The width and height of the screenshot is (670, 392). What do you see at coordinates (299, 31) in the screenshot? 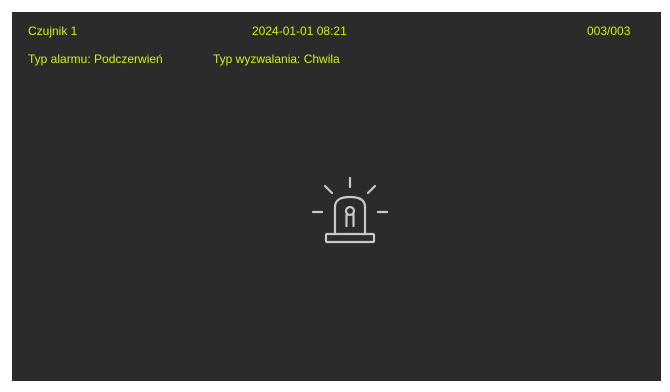
I see `date-time: 2024-01-01 08:21` at bounding box center [299, 31].